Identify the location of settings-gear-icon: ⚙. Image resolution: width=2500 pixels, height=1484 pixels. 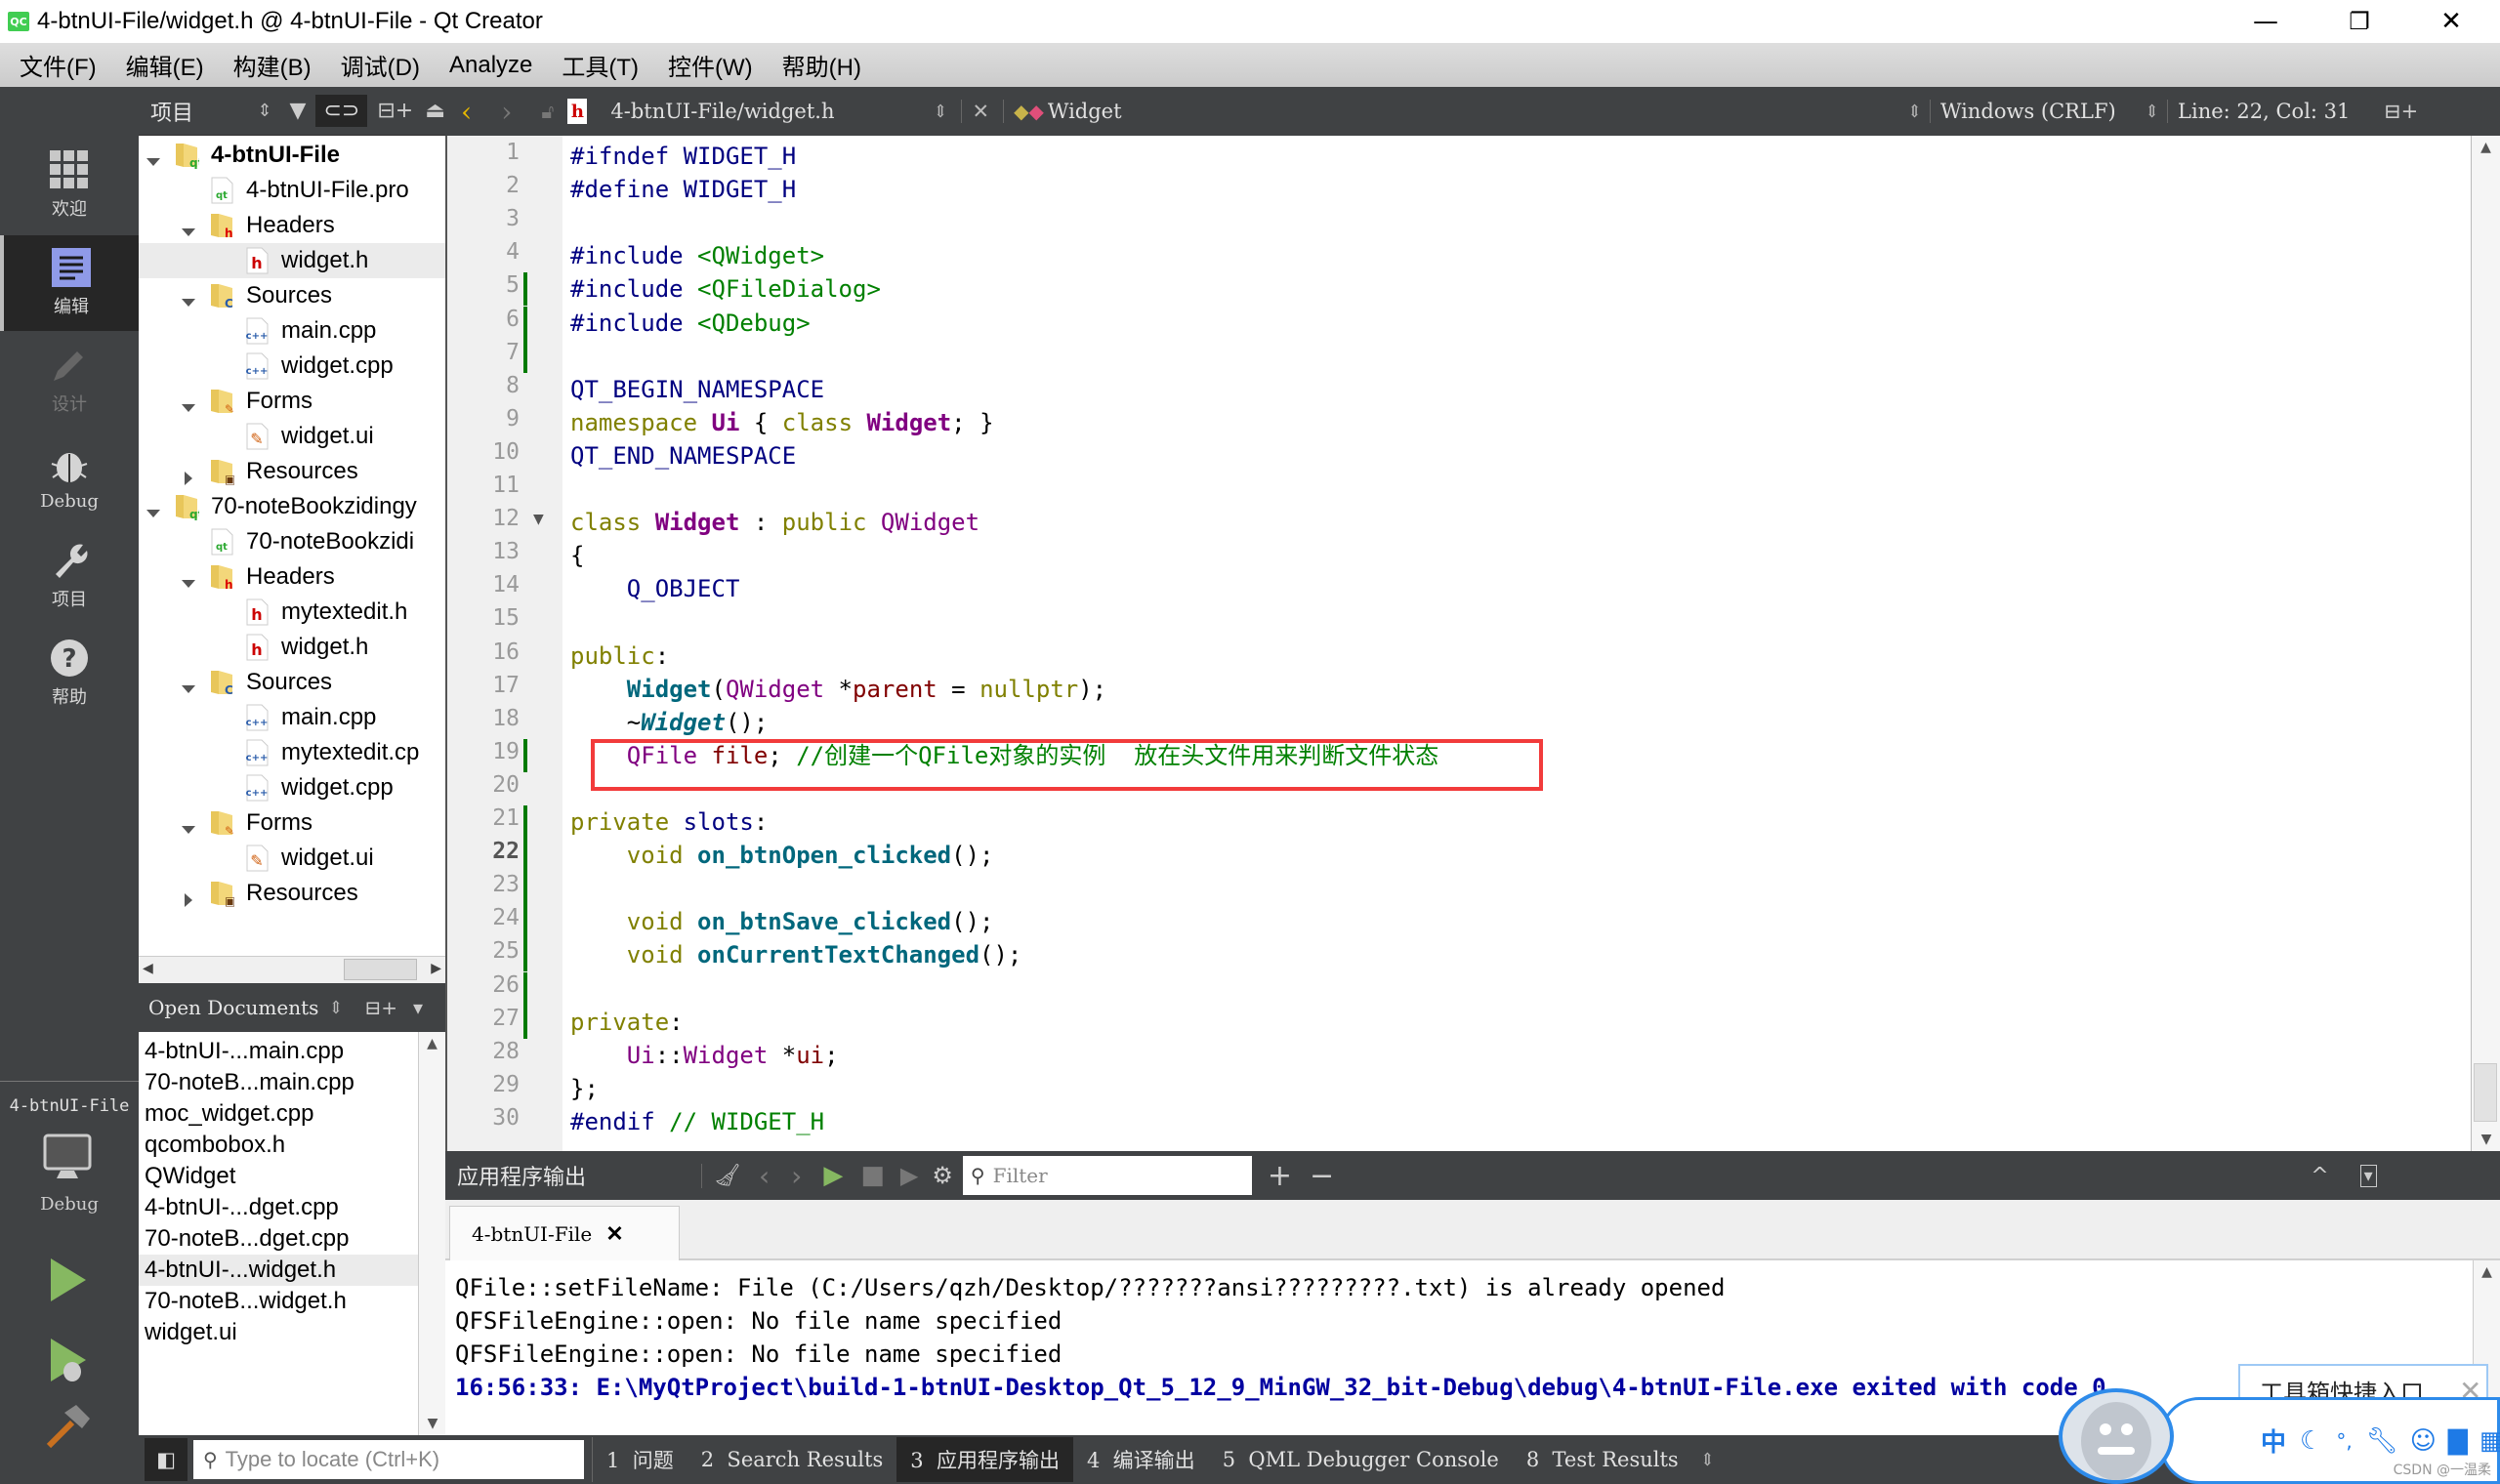
(942, 1176).